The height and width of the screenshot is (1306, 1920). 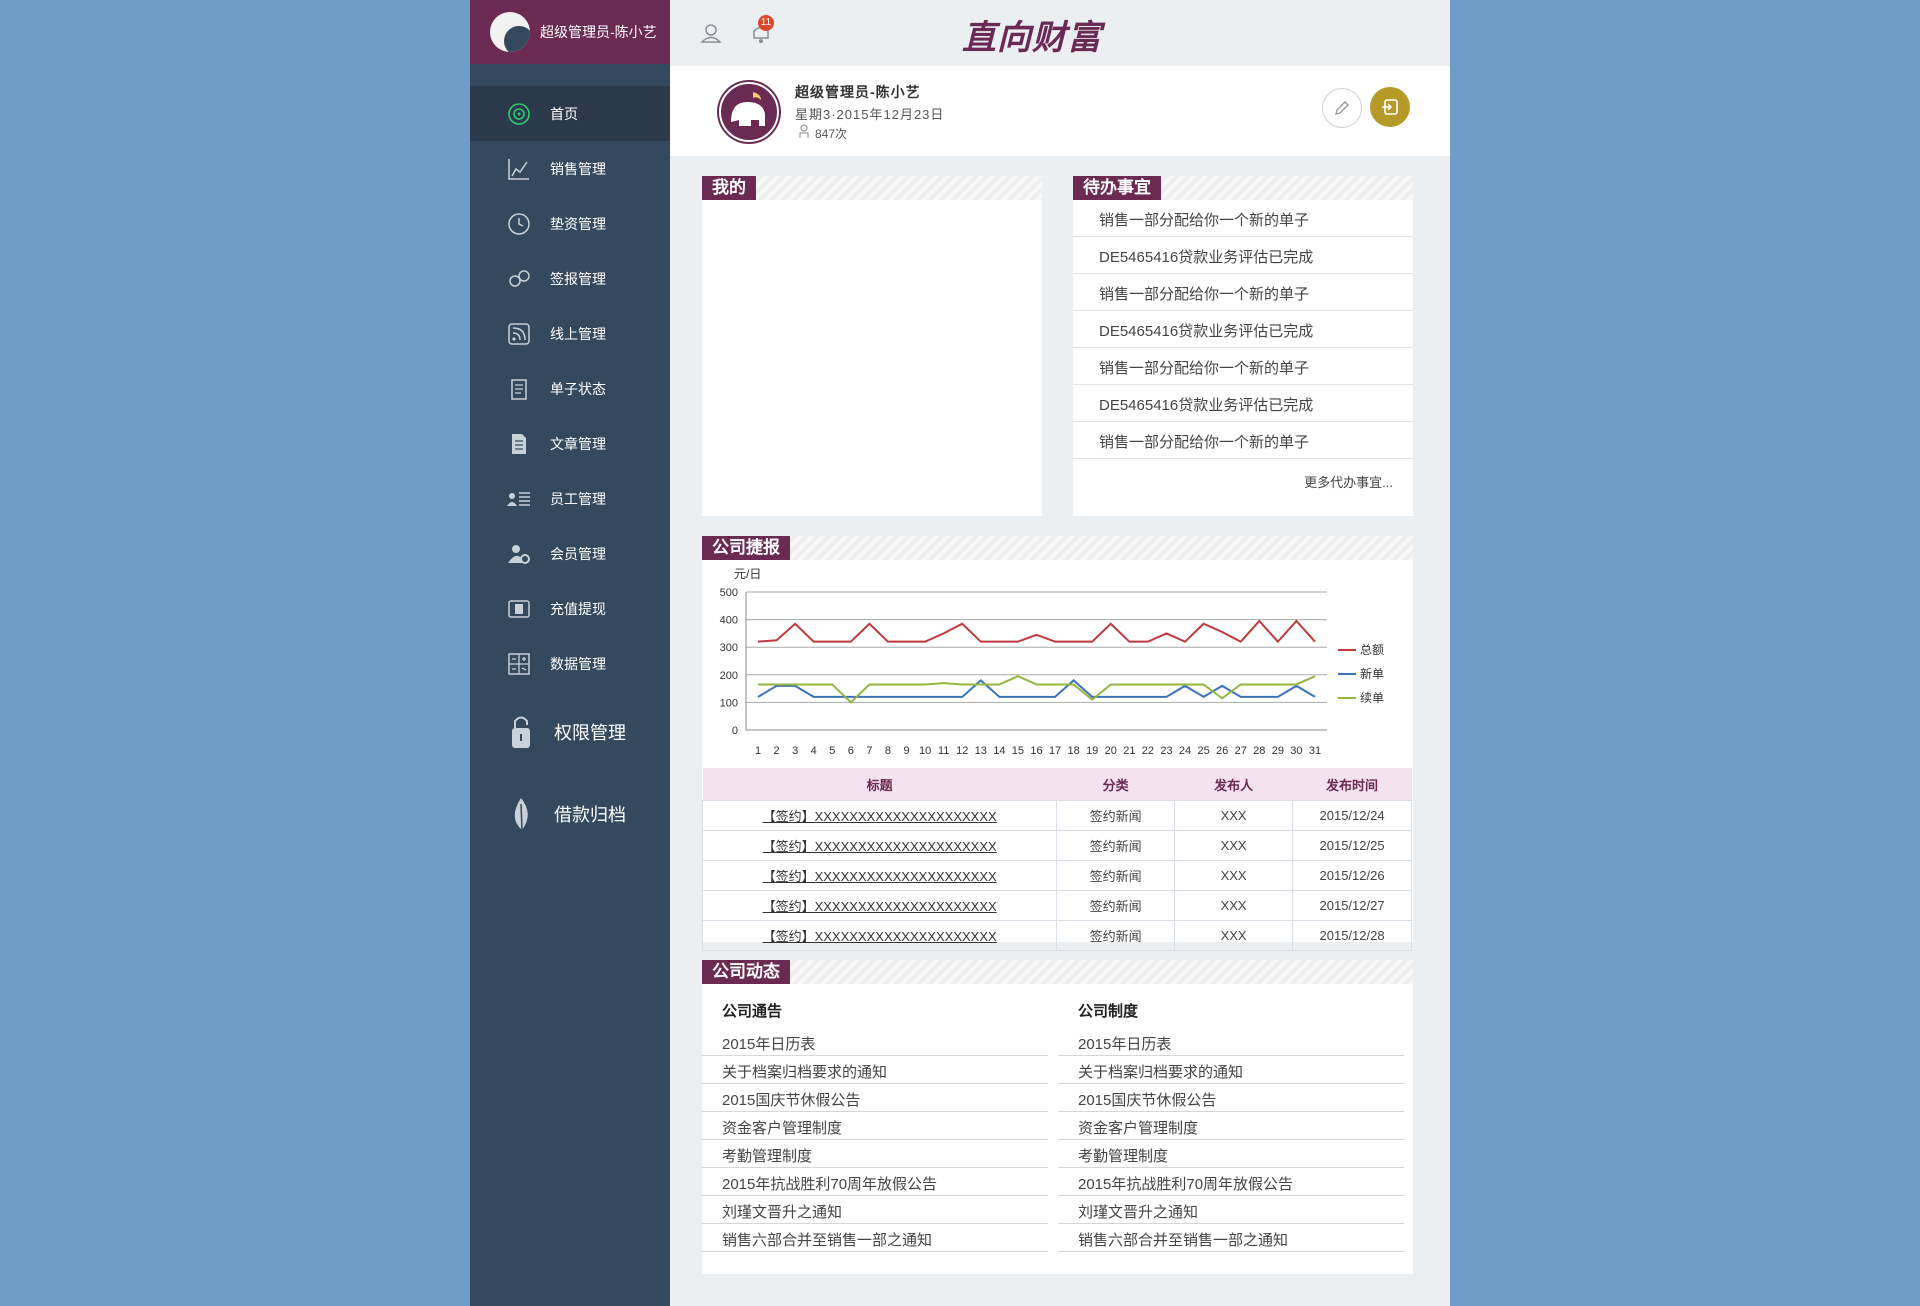 I want to click on legend-label: 总额, so click(x=1372, y=650).